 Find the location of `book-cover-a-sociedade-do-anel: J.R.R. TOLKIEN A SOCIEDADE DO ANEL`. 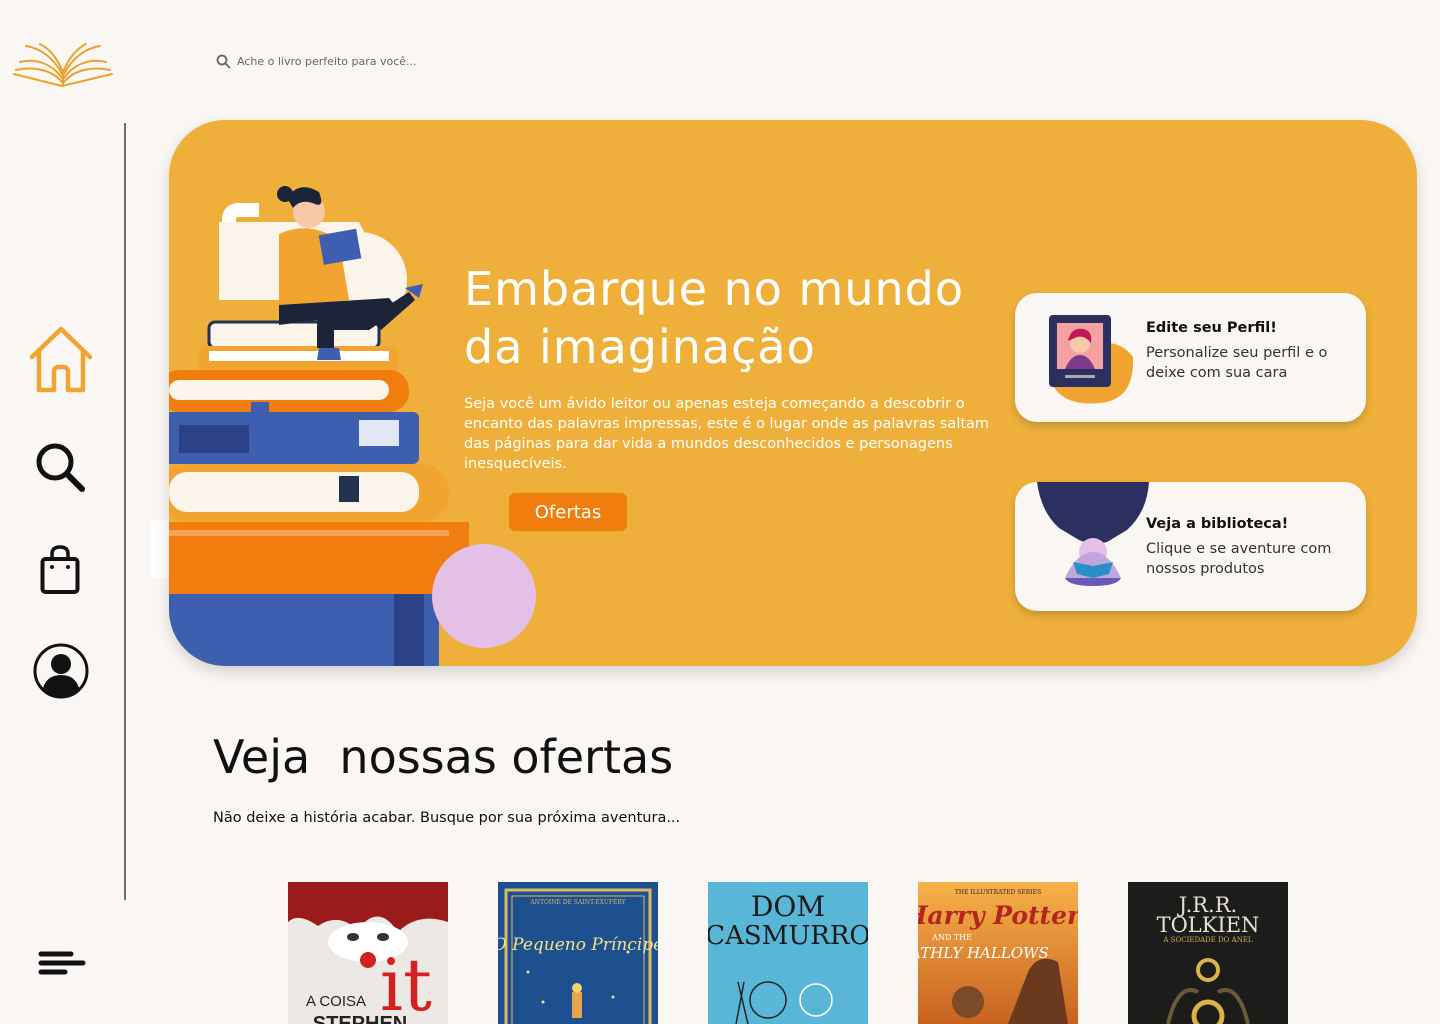

book-cover-a-sociedade-do-anel: J.R.R. TOLKIEN A SOCIEDADE DO ANEL is located at coordinates (1208, 953).